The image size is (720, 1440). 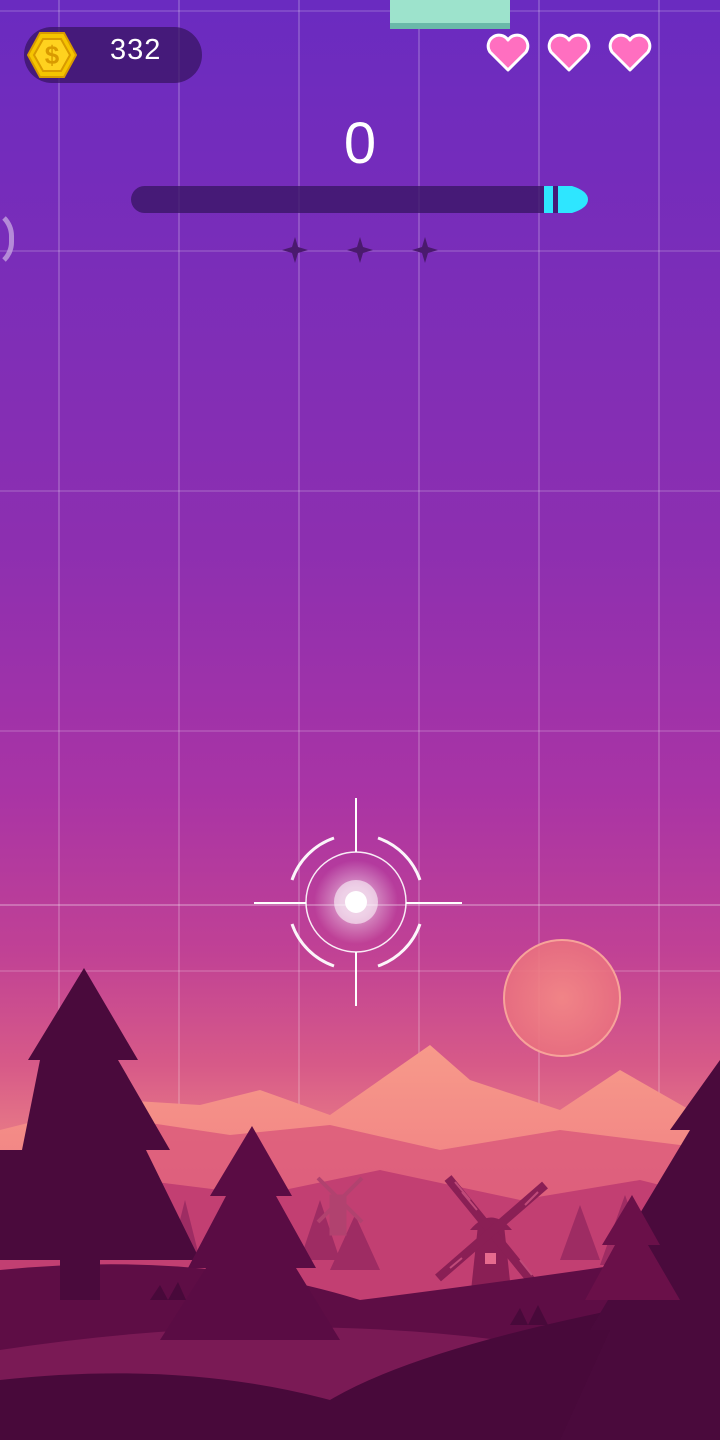 I want to click on coin-count: 332, so click(x=136, y=50).